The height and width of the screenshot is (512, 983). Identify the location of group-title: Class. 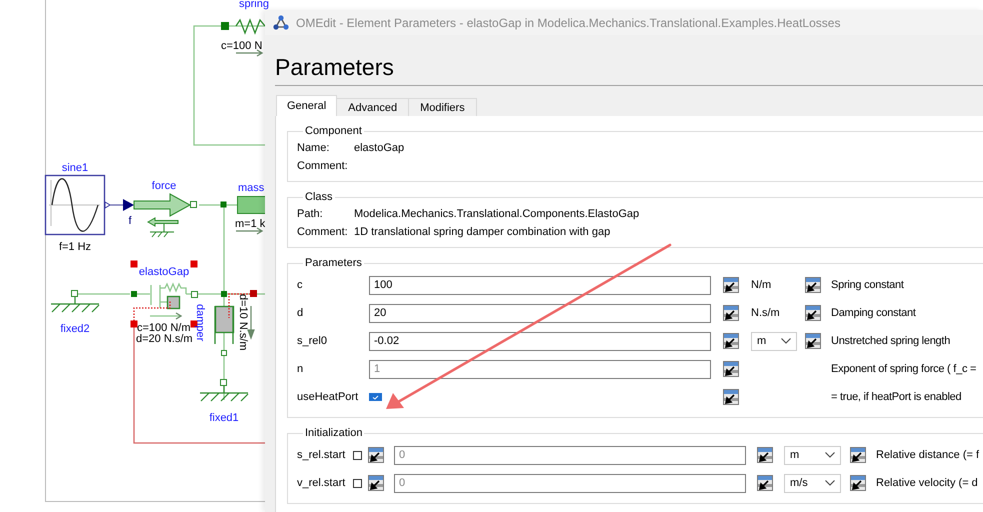
(319, 197).